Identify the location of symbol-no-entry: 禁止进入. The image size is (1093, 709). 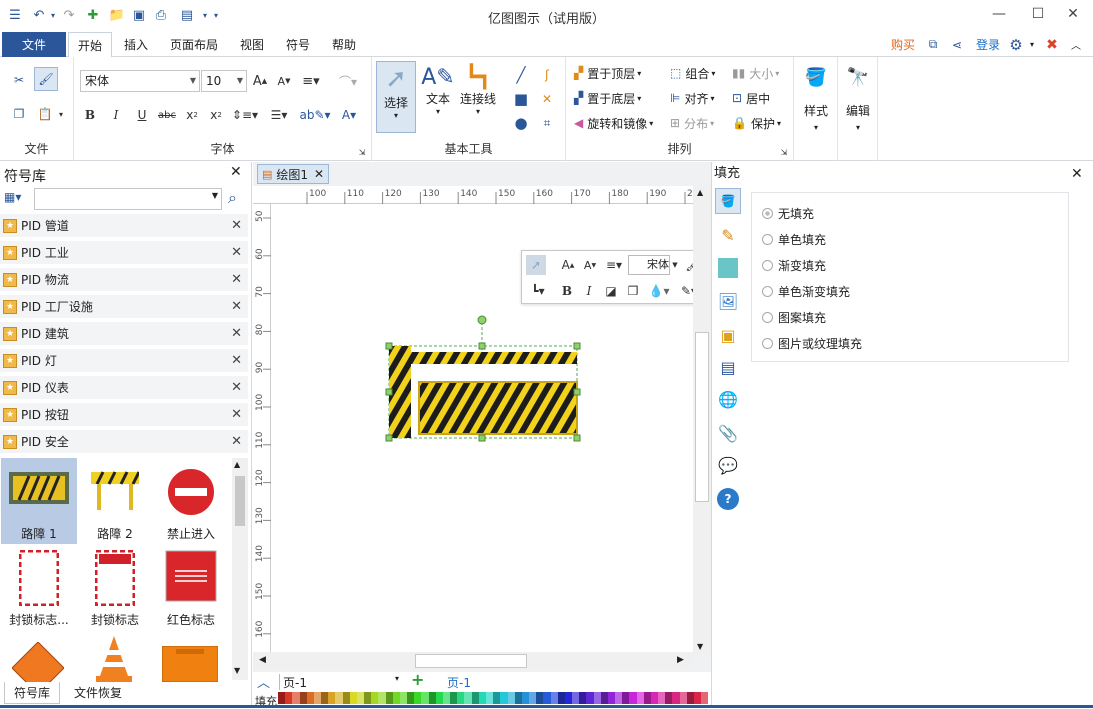
(191, 501).